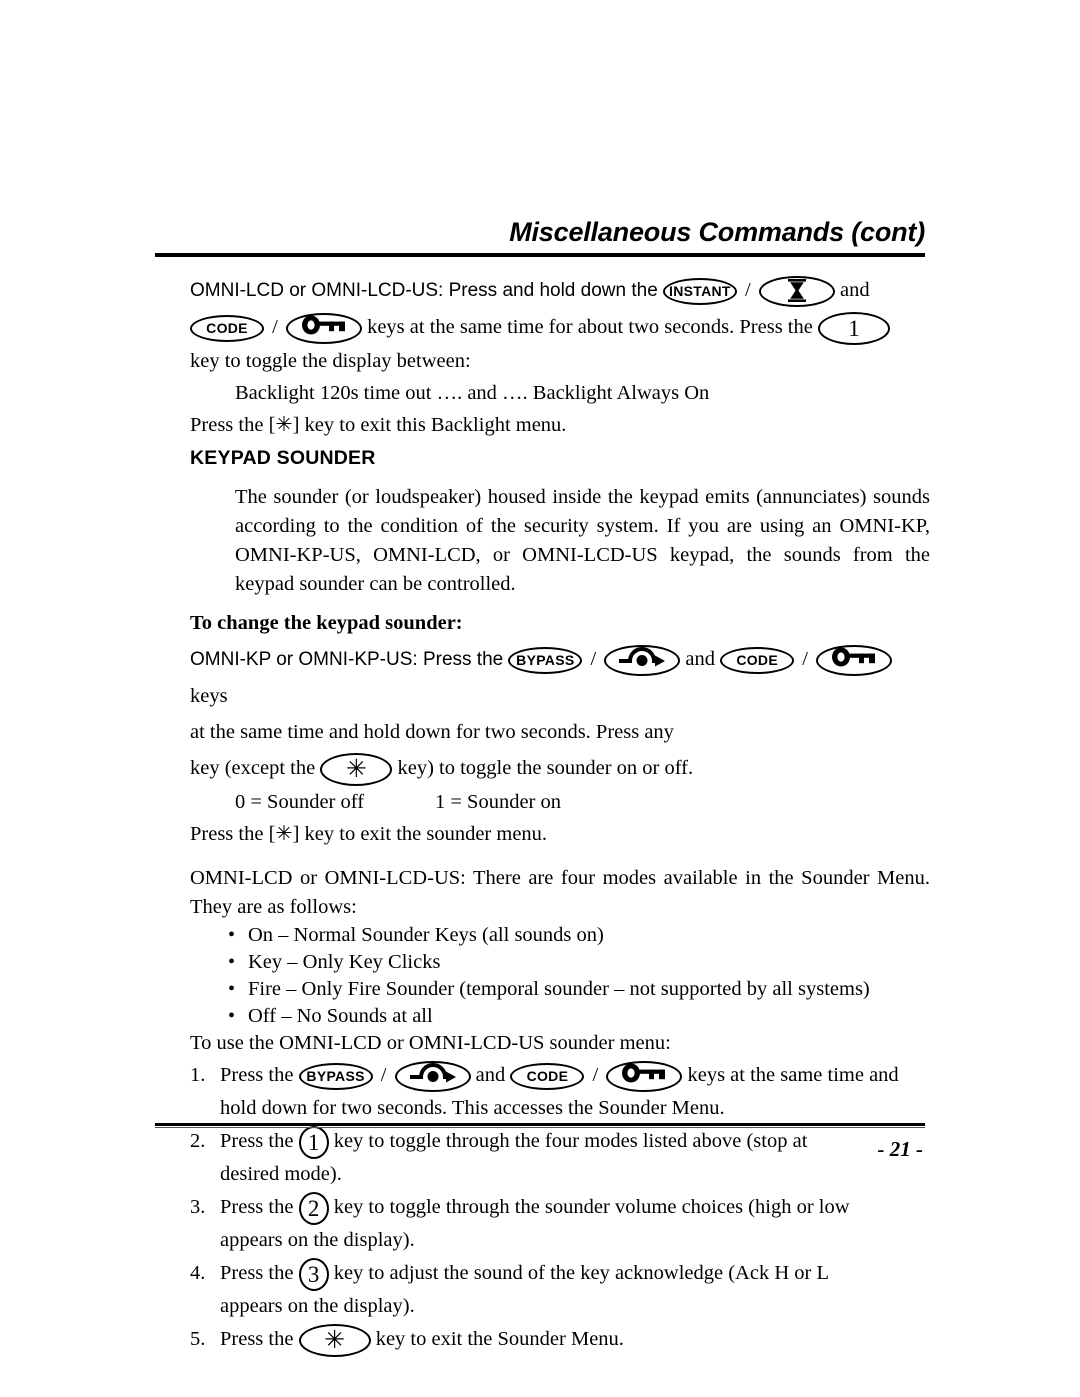 The height and width of the screenshot is (1397, 1080). Describe the element at coordinates (257, 1075) in the screenshot. I see `step-1-text-a: Press the` at that location.